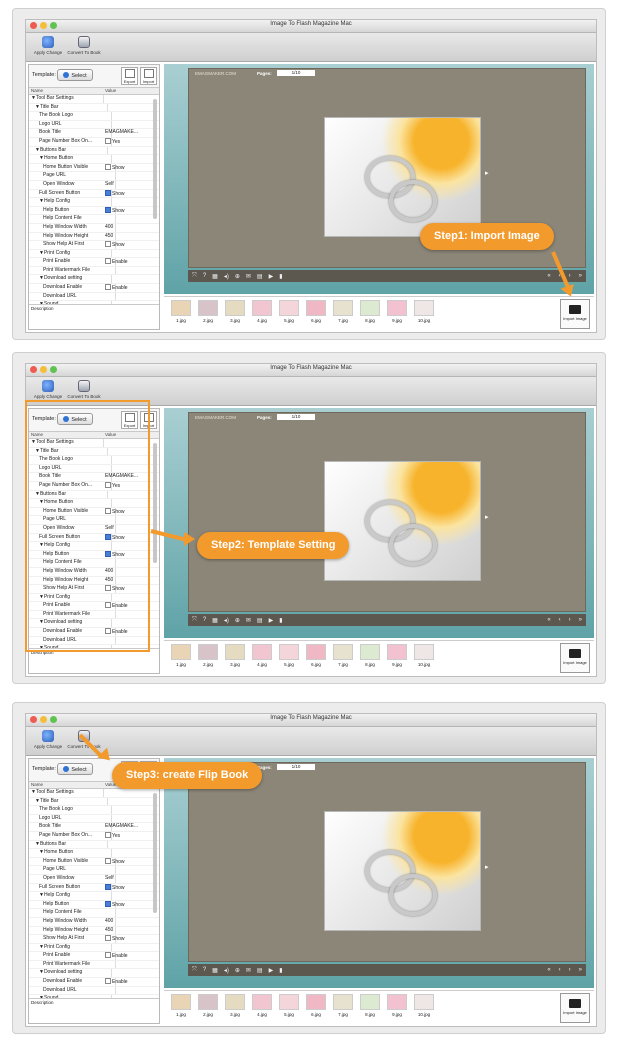 Image resolution: width=620 pixels, height=1050 pixels. What do you see at coordinates (94, 905) in the screenshot?
I see `settings-row: Help Button Show` at bounding box center [94, 905].